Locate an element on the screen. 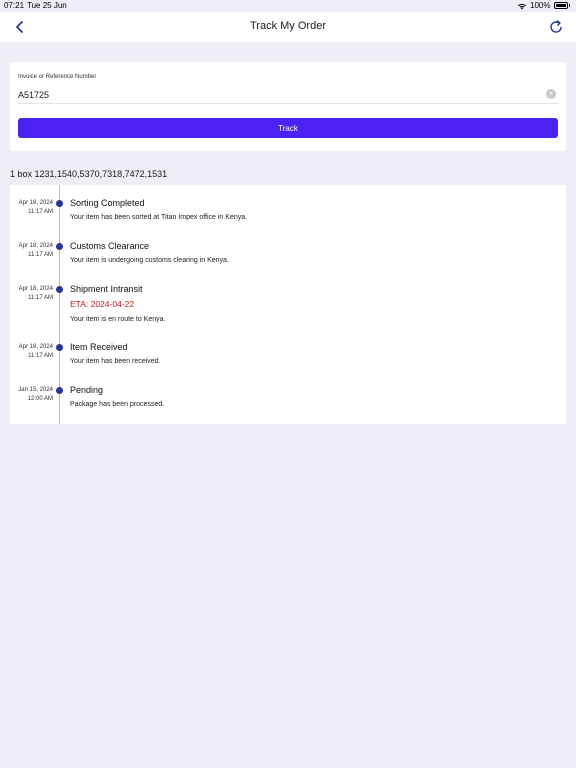  event-title: Pending is located at coordinates (87, 390).